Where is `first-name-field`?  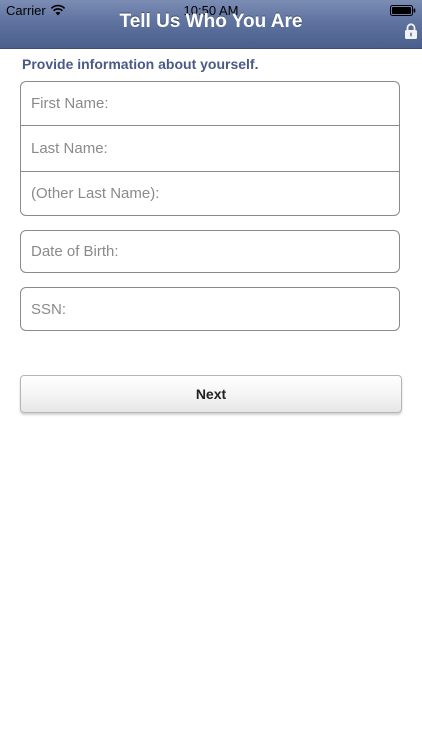
first-name-field is located at coordinates (210, 103).